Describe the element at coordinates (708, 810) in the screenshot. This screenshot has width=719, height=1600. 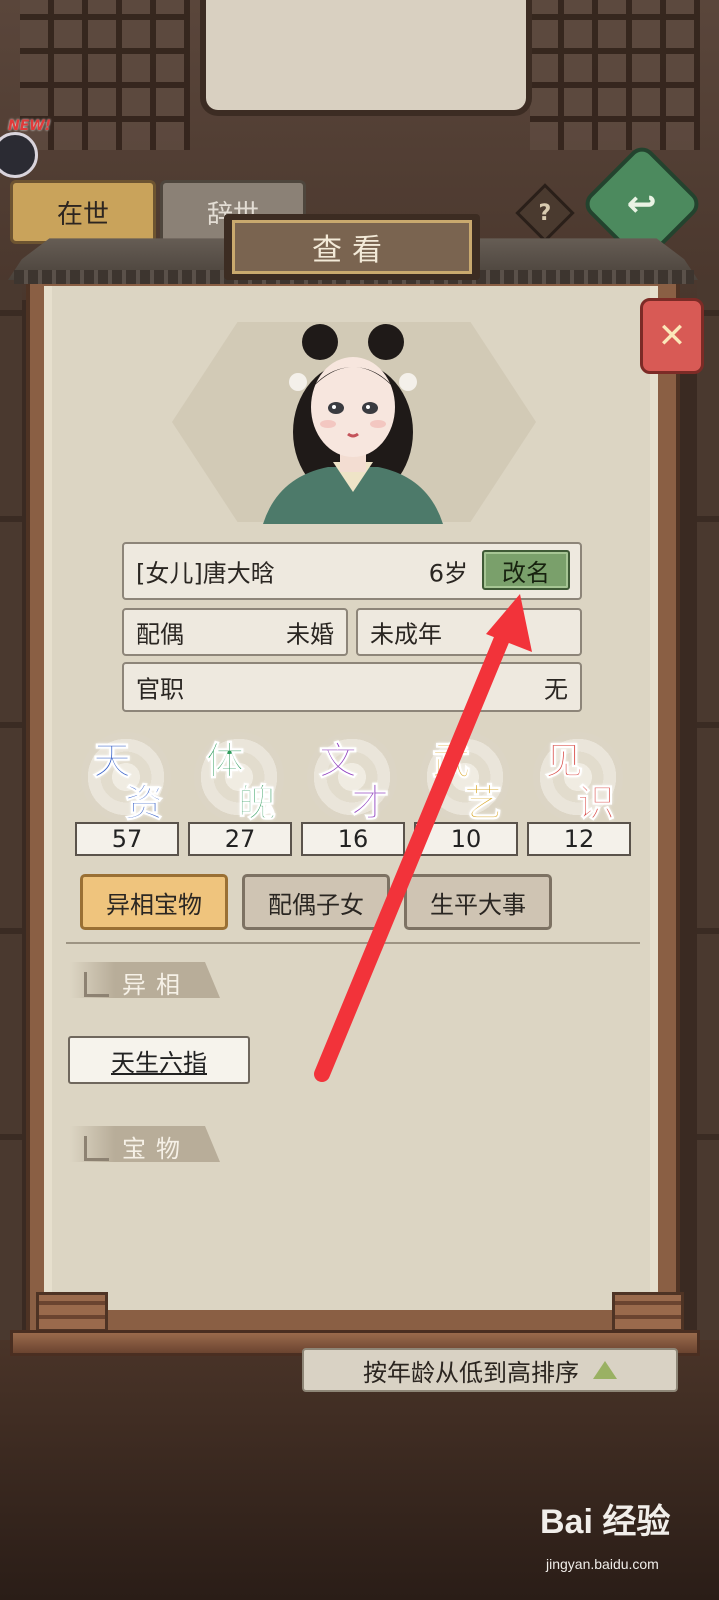
I see `side-wall-right` at that location.